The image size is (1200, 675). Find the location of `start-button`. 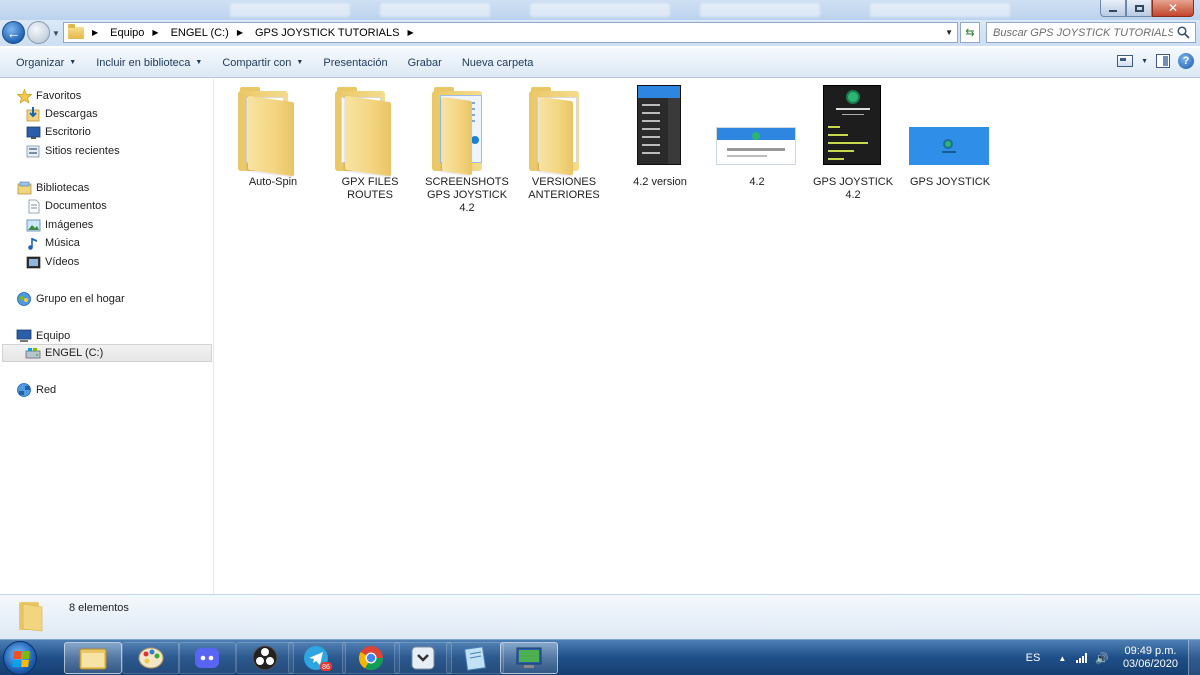

start-button is located at coordinates (20, 658).